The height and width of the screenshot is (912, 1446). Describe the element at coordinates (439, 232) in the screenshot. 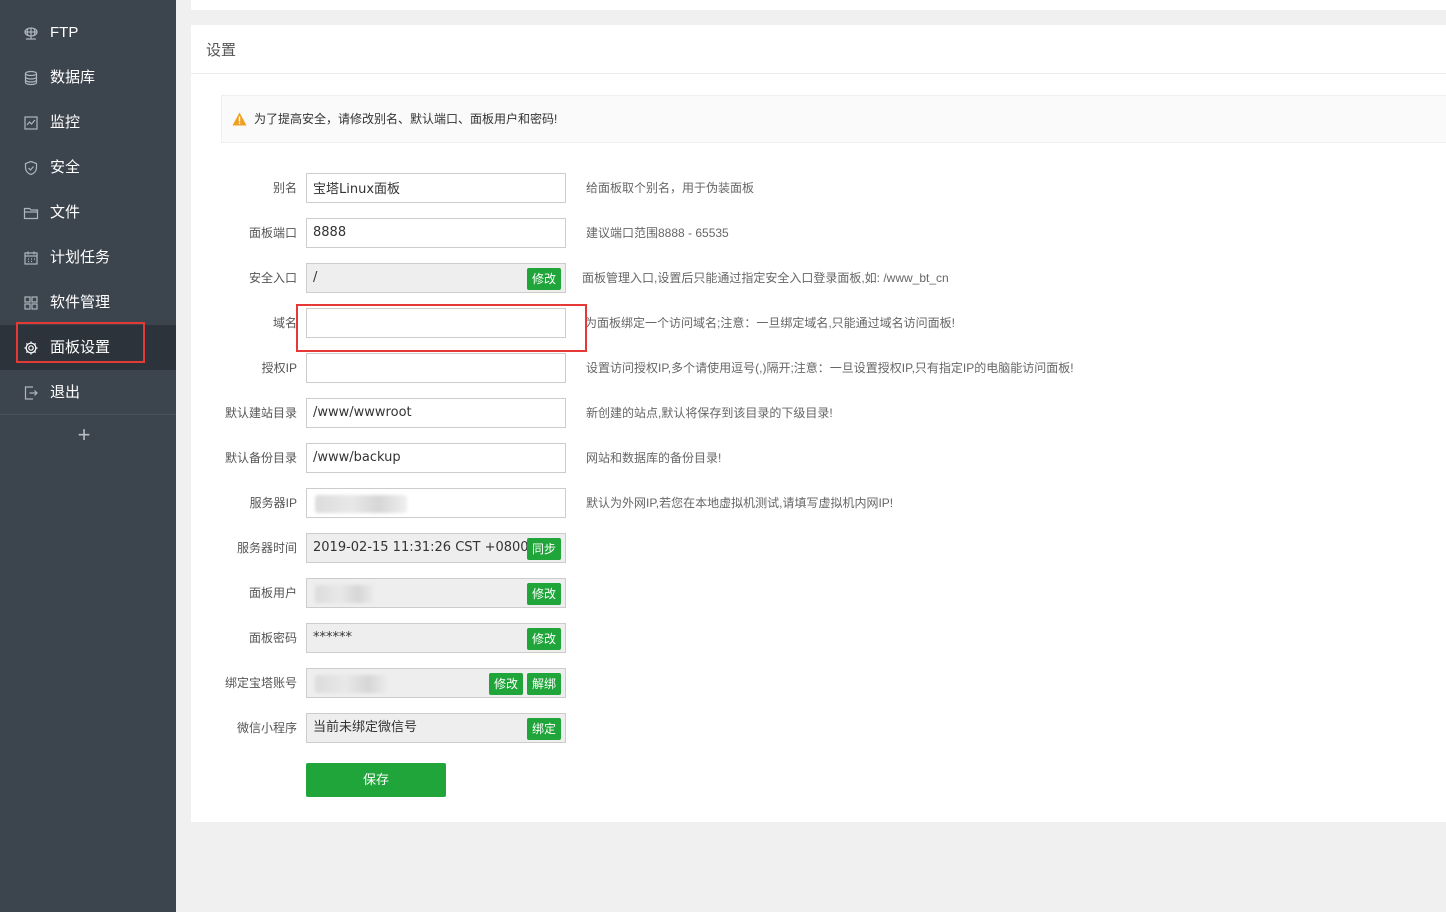

I see `port-input` at that location.